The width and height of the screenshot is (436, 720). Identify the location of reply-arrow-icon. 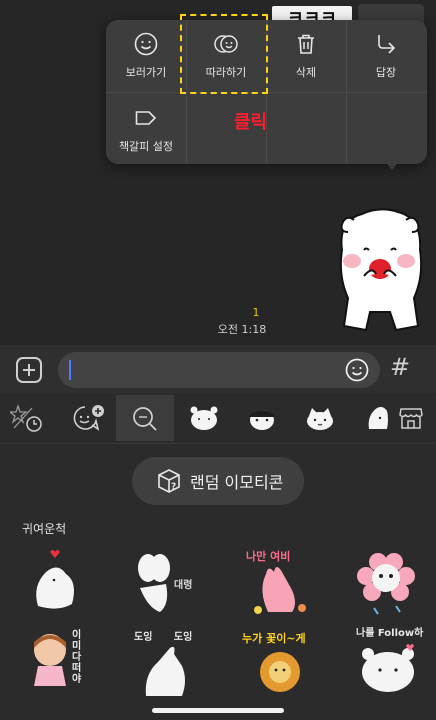
(387, 44).